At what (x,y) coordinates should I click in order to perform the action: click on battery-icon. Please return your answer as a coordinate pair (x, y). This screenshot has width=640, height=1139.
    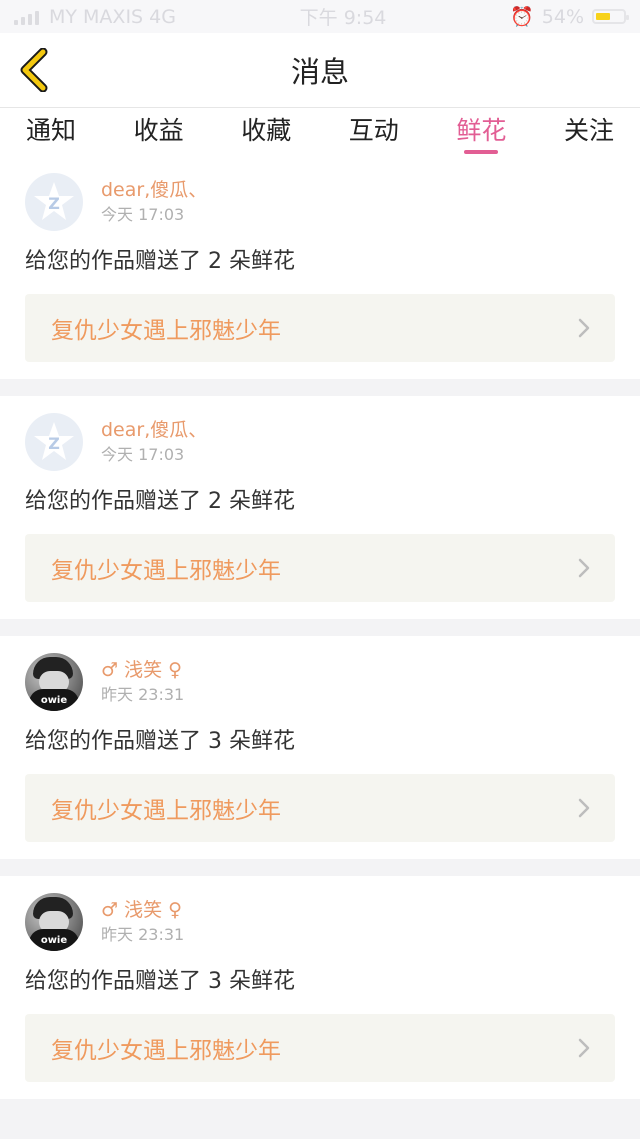
    Looking at the image, I should click on (610, 16).